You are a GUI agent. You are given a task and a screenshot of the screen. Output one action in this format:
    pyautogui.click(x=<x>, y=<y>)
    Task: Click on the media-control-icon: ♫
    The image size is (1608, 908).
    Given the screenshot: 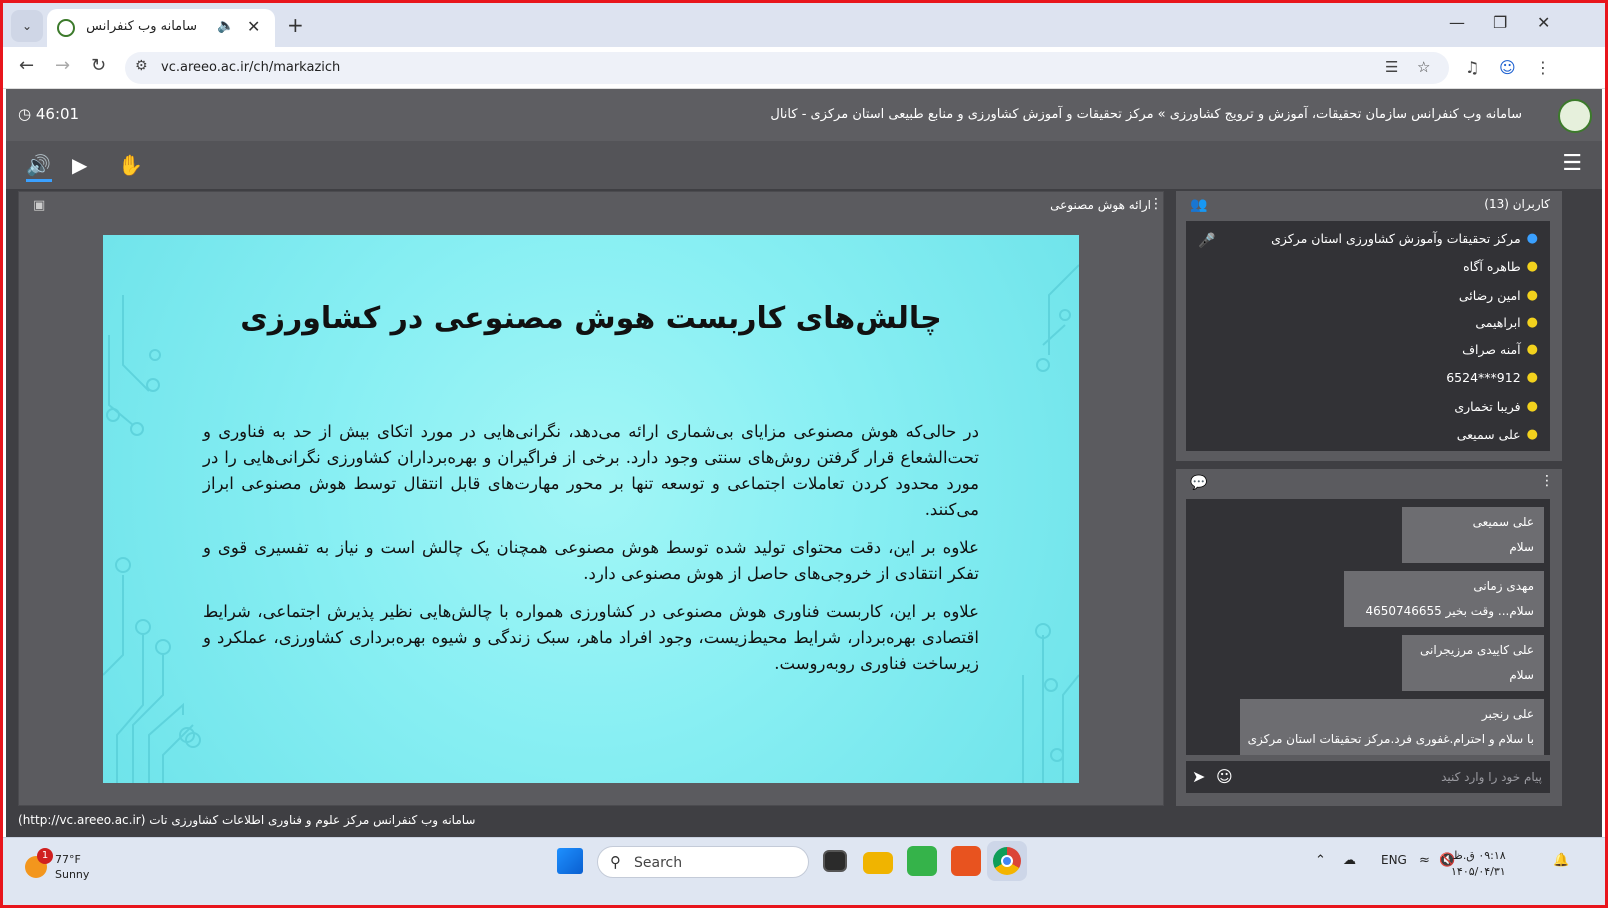 What is the action you would take?
    pyautogui.click(x=1472, y=67)
    